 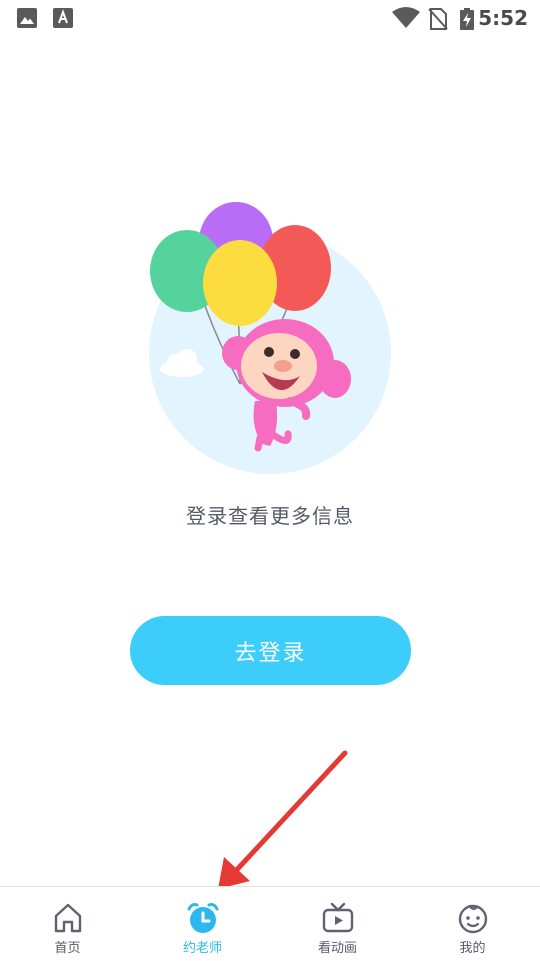 What do you see at coordinates (270, 650) in the screenshot?
I see `login-button: 去登录` at bounding box center [270, 650].